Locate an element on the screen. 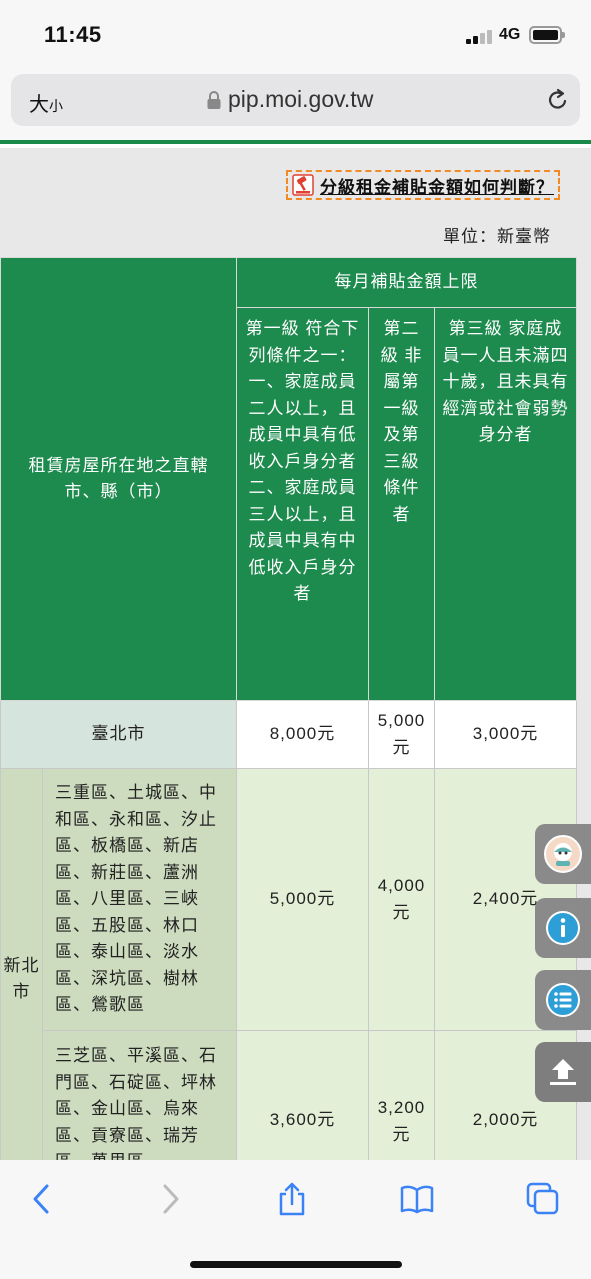 This screenshot has height=1279, width=591. scroll-top-button is located at coordinates (563, 1072).